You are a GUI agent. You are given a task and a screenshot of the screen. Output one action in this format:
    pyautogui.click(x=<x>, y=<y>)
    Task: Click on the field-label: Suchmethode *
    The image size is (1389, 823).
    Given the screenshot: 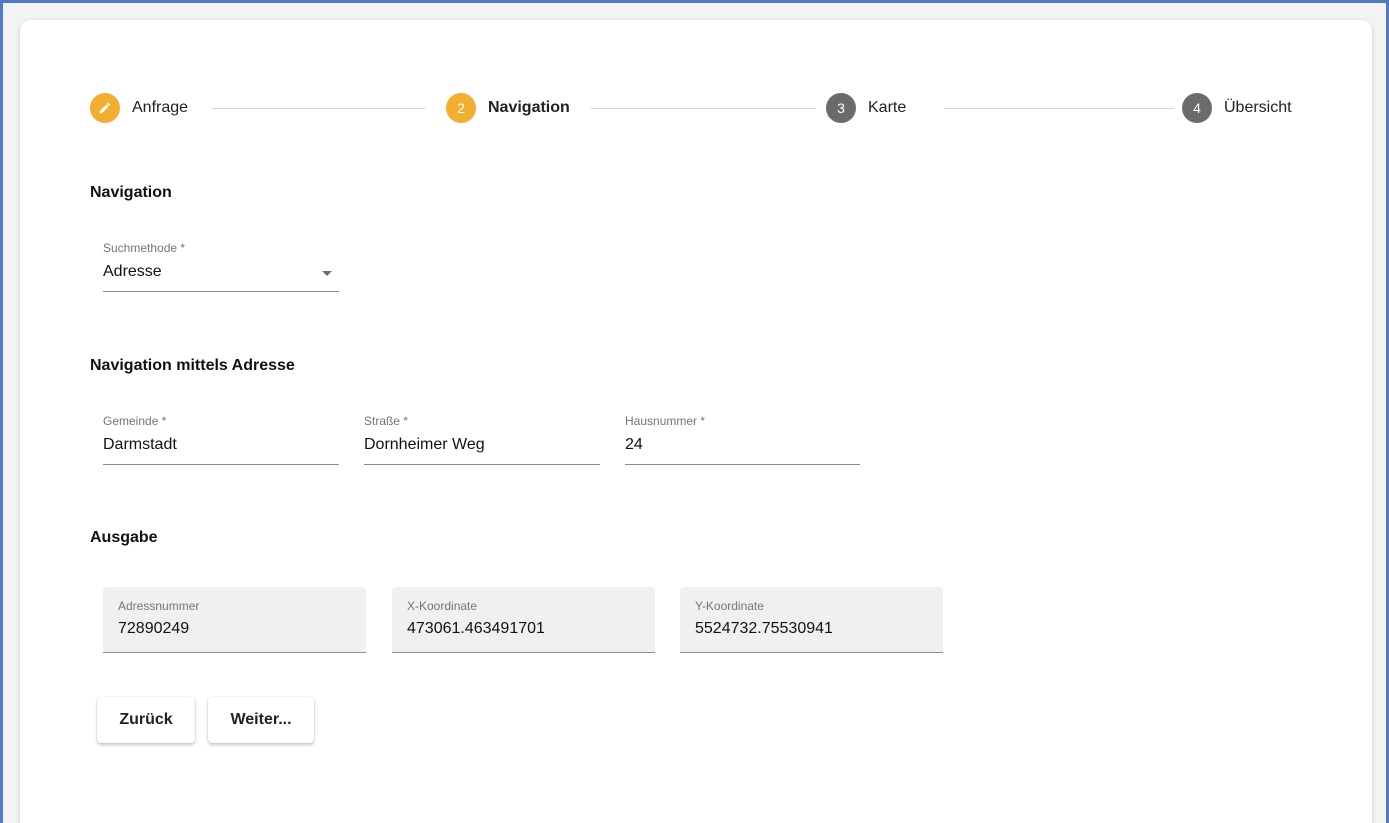 What is the action you would take?
    pyautogui.click(x=144, y=248)
    